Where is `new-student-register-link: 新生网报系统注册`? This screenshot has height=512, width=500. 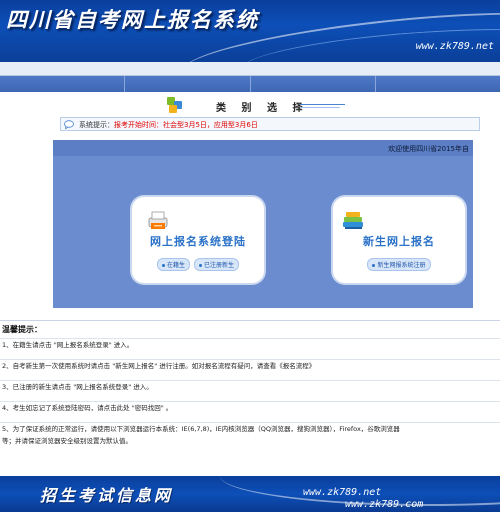
new-student-register-link: 新生网报系统注册 is located at coordinates (399, 264).